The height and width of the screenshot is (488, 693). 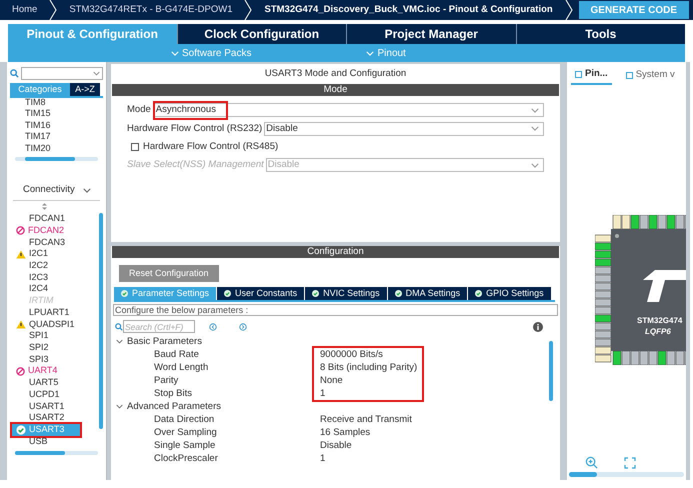 What do you see at coordinates (65, 103) in the screenshot?
I see `peripheral-item: TIM8` at bounding box center [65, 103].